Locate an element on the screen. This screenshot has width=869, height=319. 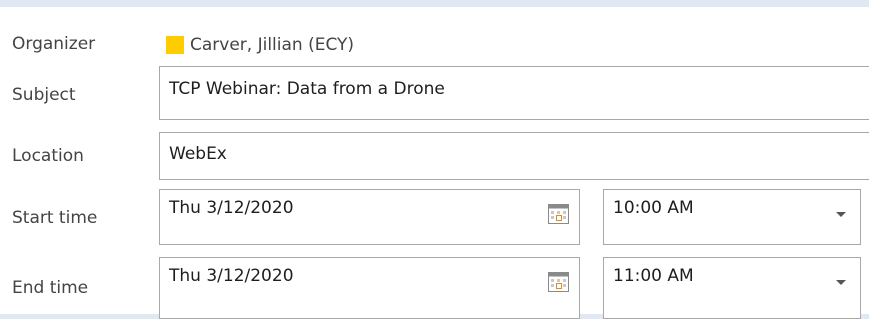
subject-input: TCP Webinar: Data from a Drone is located at coordinates (514, 93).